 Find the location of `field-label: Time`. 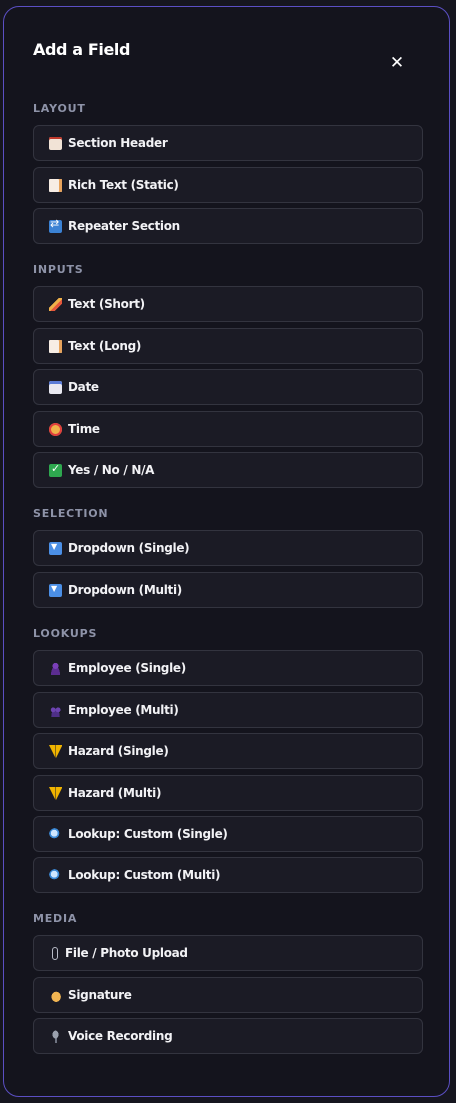

field-label: Time is located at coordinates (84, 429).